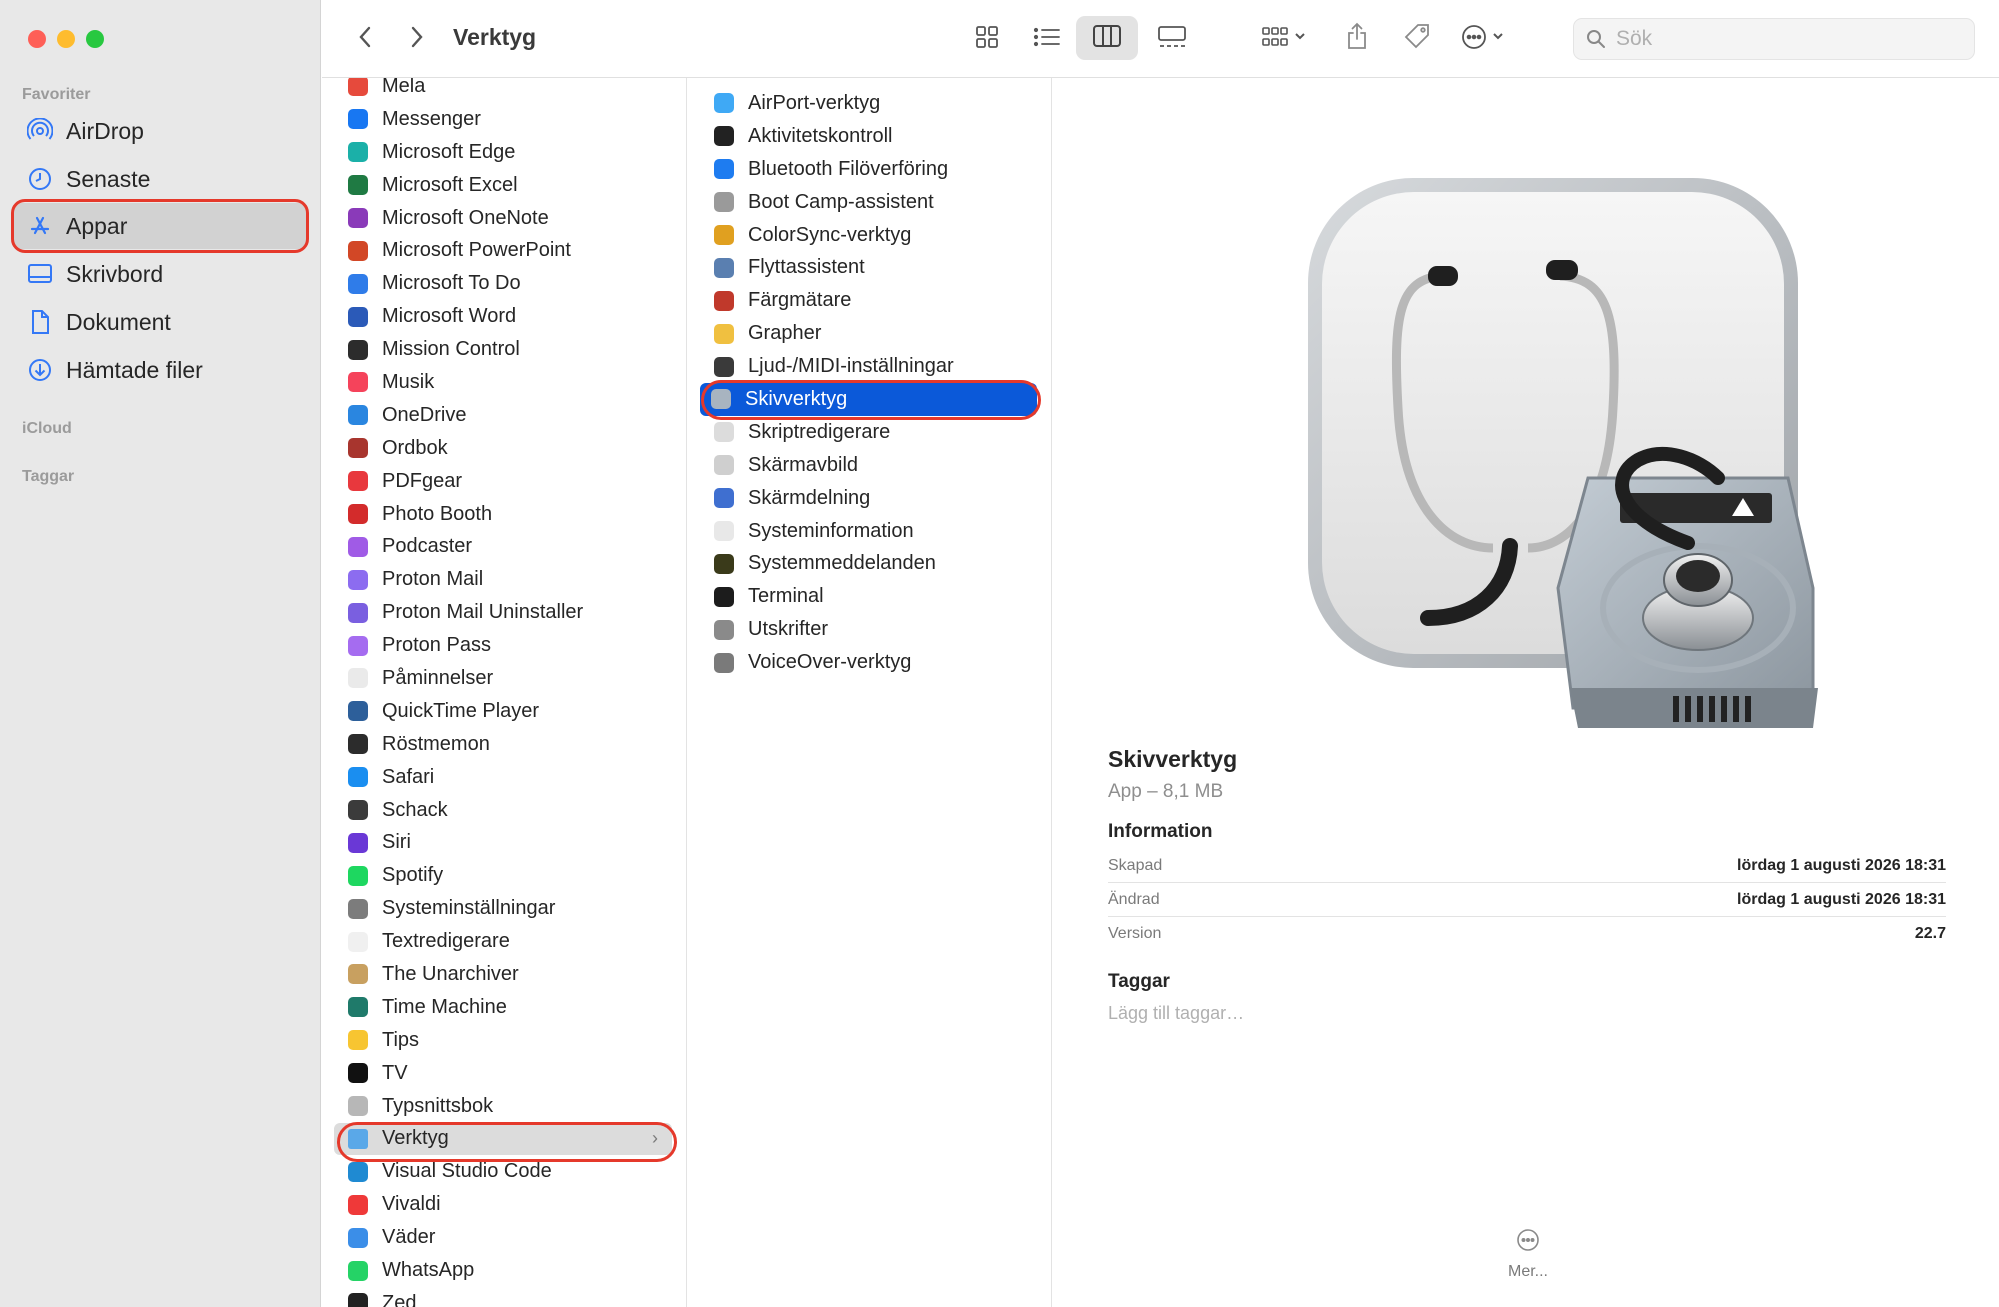 The width and height of the screenshot is (1999, 1307). What do you see at coordinates (504, 1270) in the screenshot?
I see `application-row: WhatsApp` at bounding box center [504, 1270].